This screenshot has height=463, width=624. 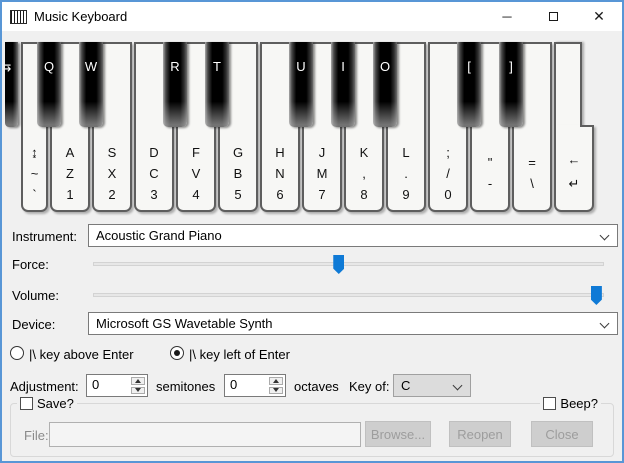 I want to click on backspace-icon: ←, so click(x=574, y=159).